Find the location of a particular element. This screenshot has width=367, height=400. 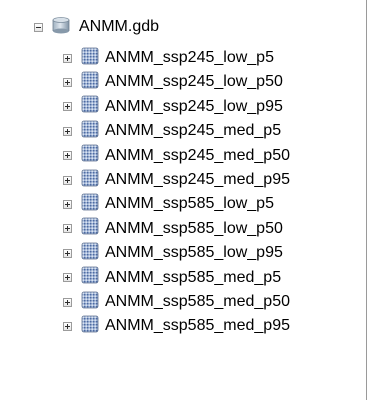

geodatabase-icon is located at coordinates (61, 27).